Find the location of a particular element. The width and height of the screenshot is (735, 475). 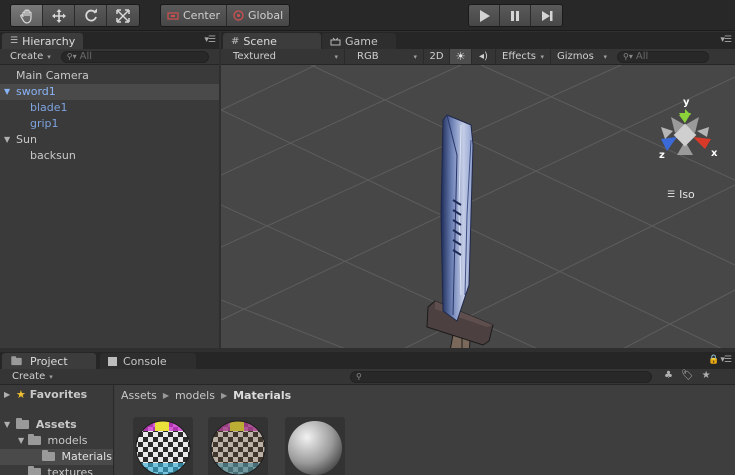

hand-tool-button is located at coordinates (27, 15).